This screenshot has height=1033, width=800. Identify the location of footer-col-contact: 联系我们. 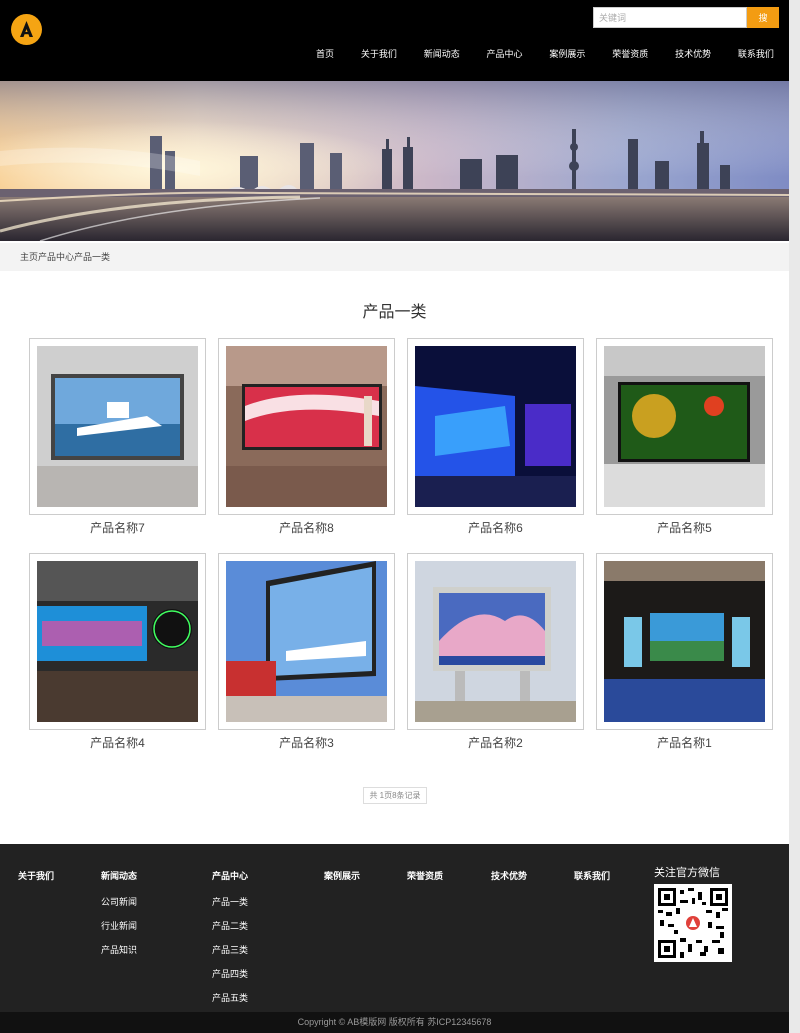
(592, 875).